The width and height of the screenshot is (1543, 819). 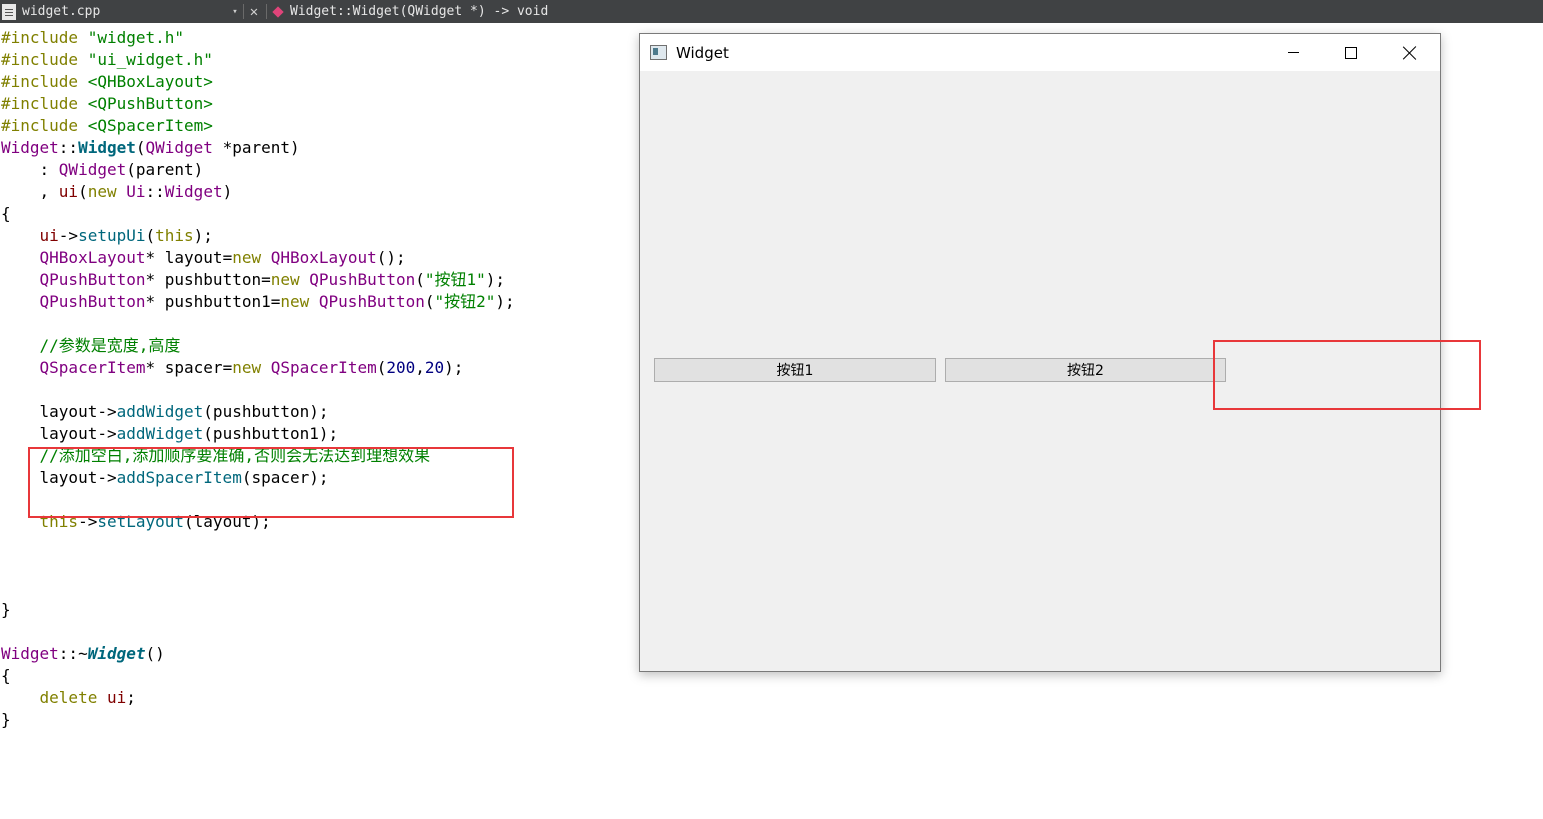 I want to click on code-line: : QWidget(parent), so click(x=102, y=169).